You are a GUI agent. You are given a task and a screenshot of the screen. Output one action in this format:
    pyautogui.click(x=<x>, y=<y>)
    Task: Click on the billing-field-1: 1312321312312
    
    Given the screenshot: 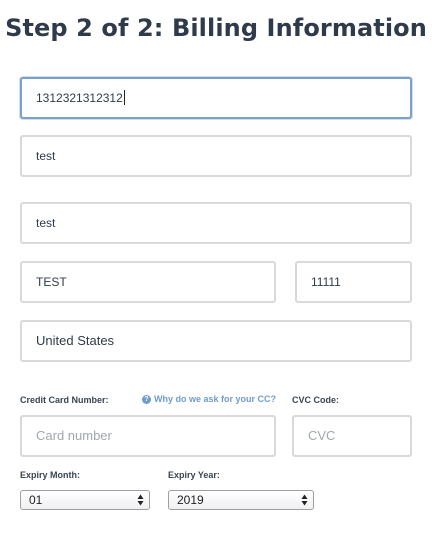 What is the action you would take?
    pyautogui.click(x=216, y=98)
    